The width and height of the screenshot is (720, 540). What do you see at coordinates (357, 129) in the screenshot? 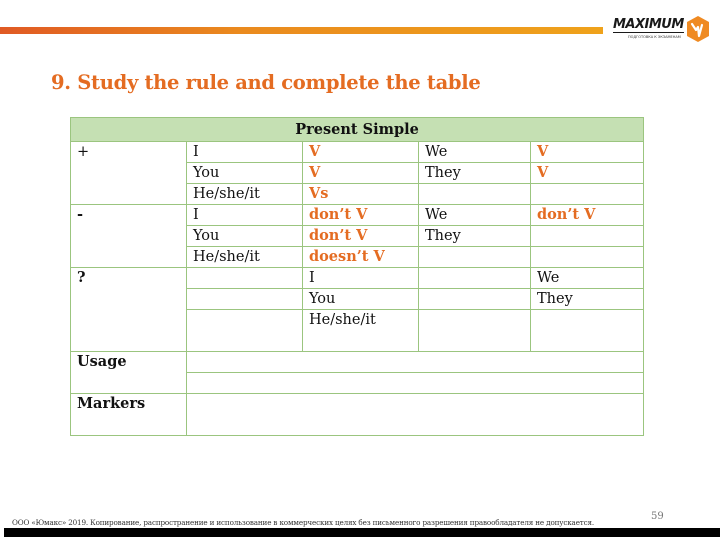
I see `table-heading: Present Simple` at bounding box center [357, 129].